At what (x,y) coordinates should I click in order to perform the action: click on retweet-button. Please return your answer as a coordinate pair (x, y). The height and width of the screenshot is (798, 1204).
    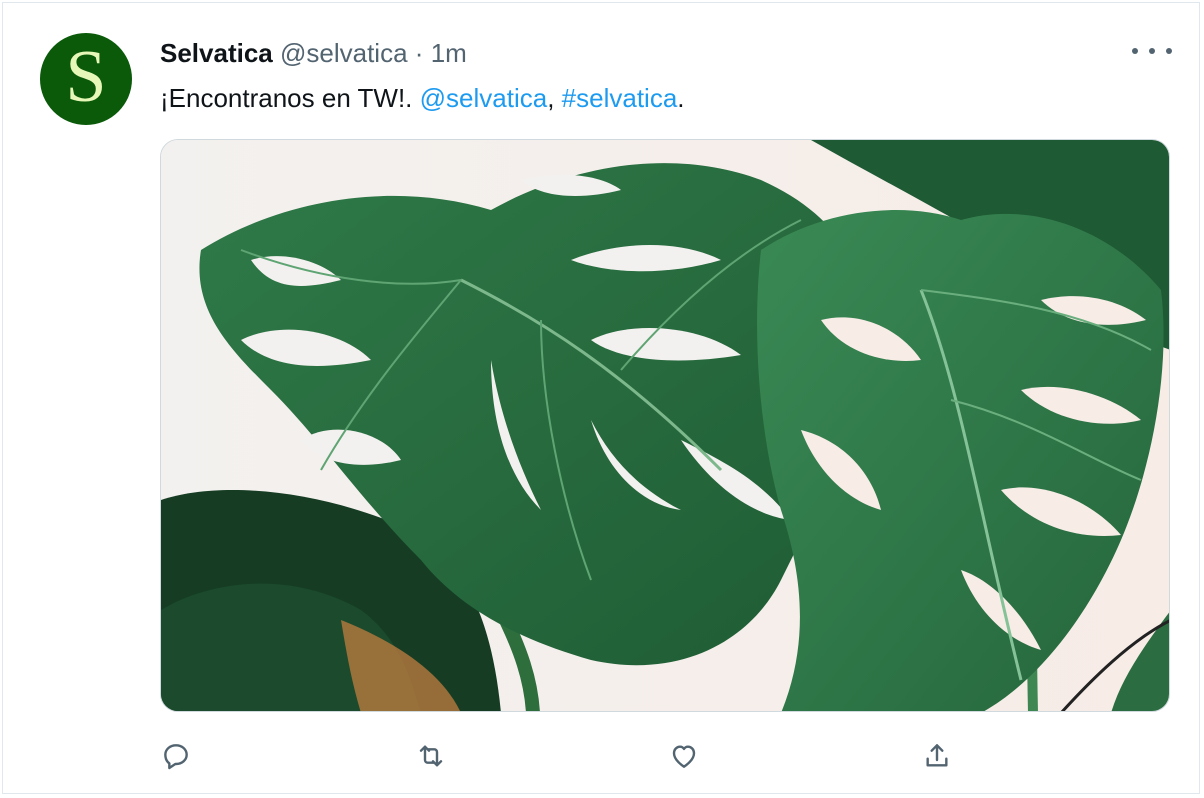
    Looking at the image, I should click on (431, 756).